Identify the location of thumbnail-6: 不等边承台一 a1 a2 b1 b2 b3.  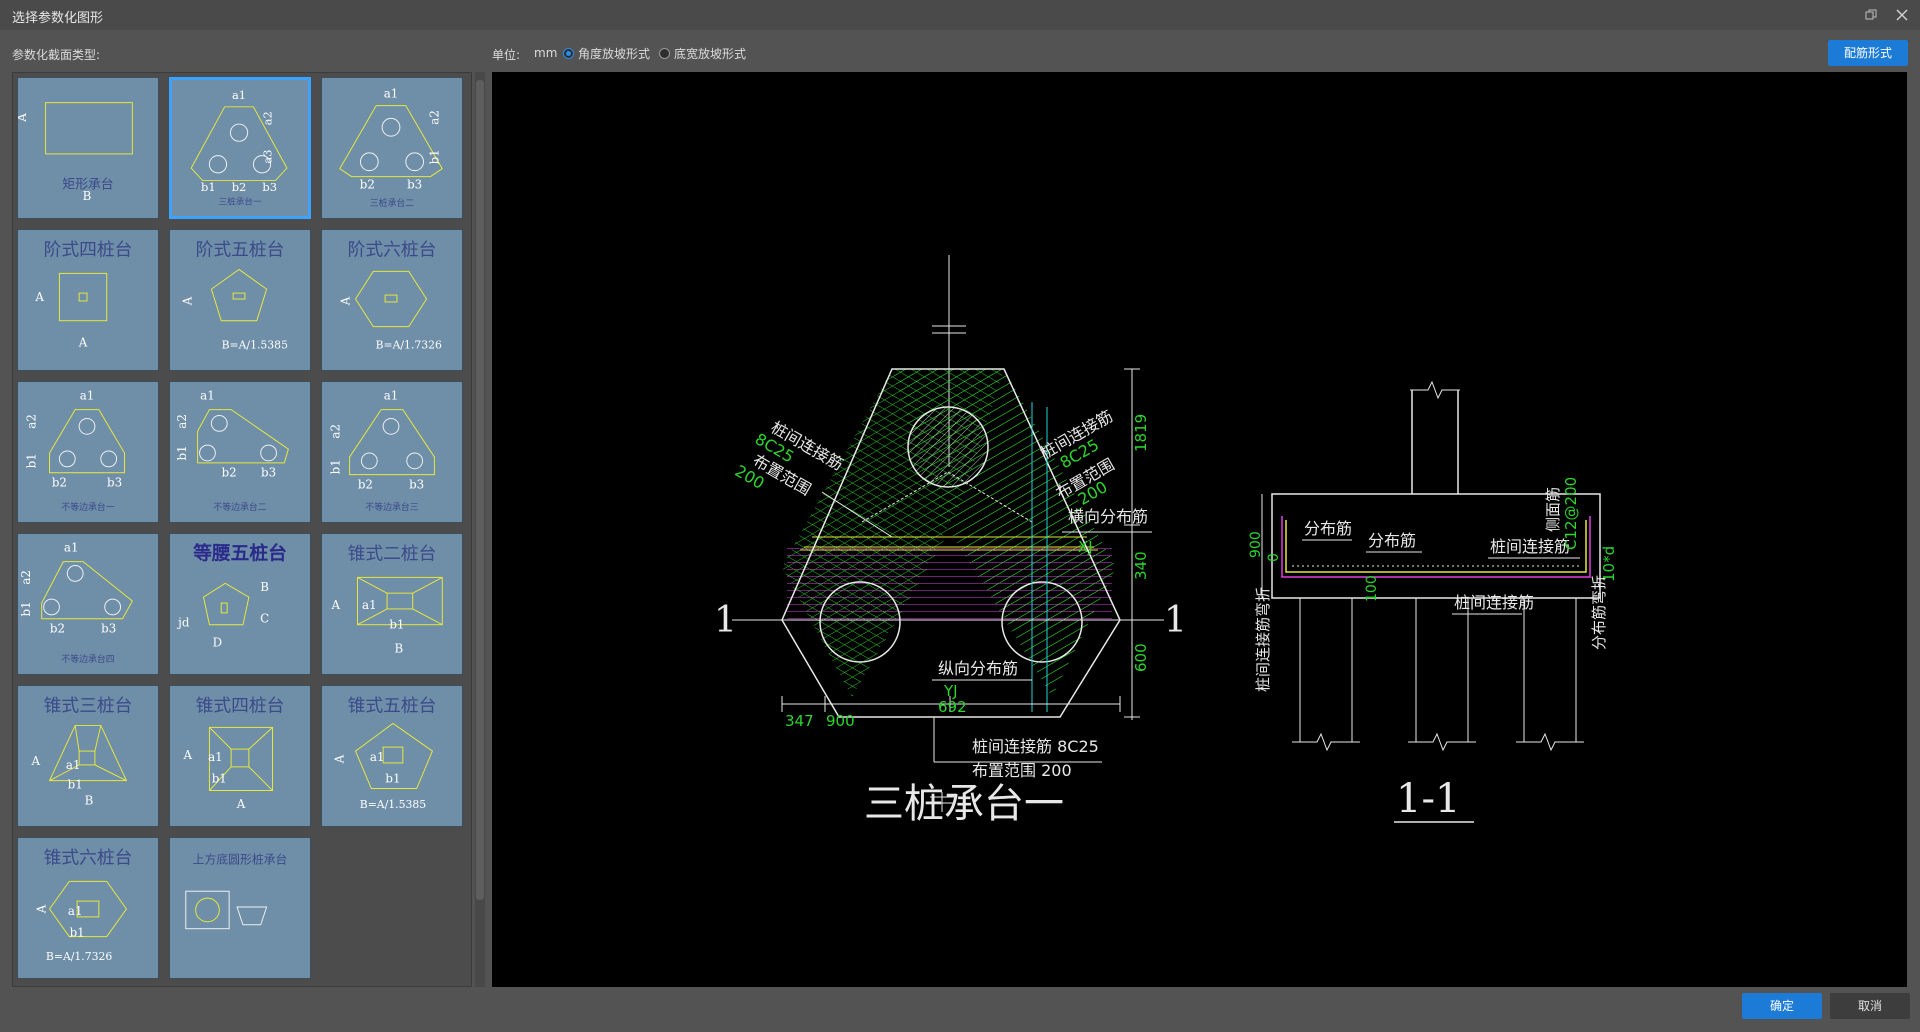
(88, 452).